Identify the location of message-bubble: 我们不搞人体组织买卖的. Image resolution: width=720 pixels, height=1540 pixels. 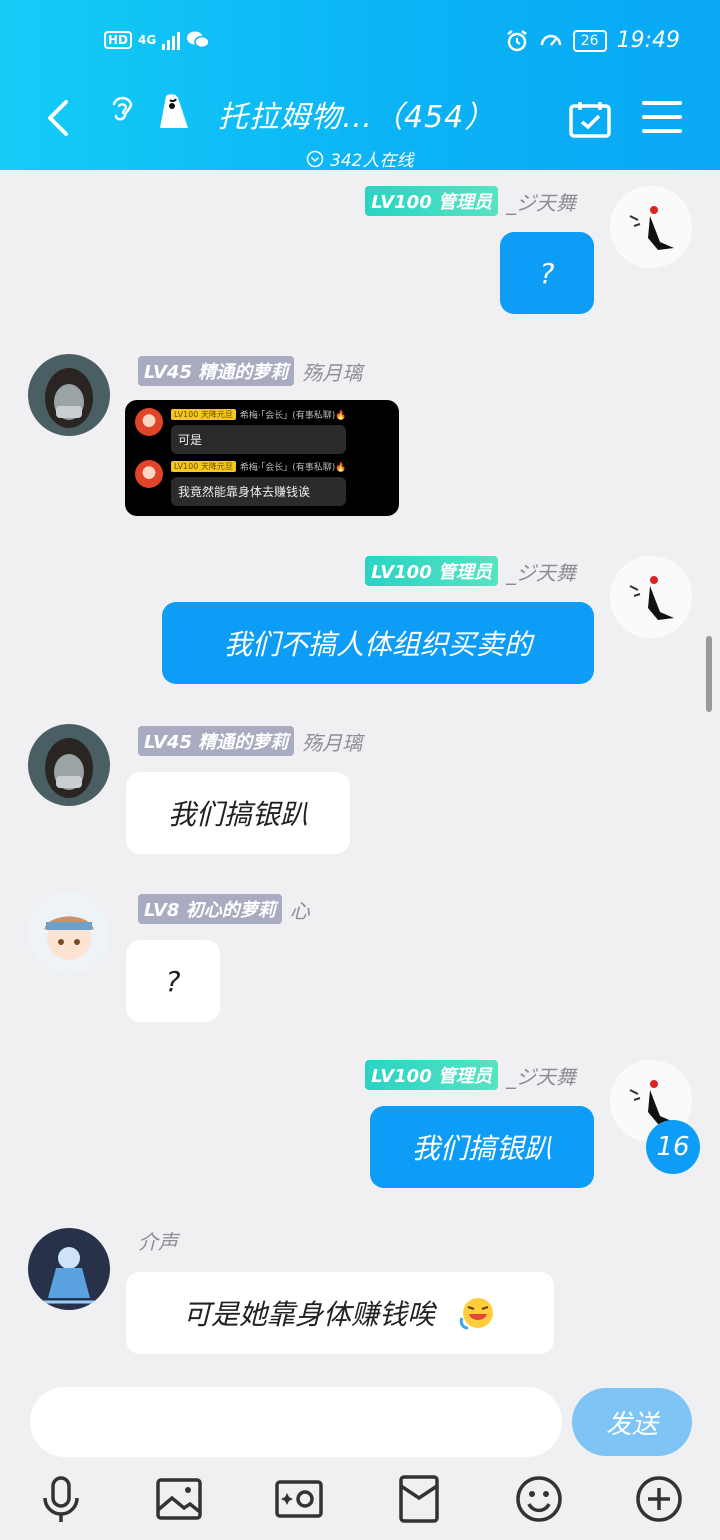
(378, 643).